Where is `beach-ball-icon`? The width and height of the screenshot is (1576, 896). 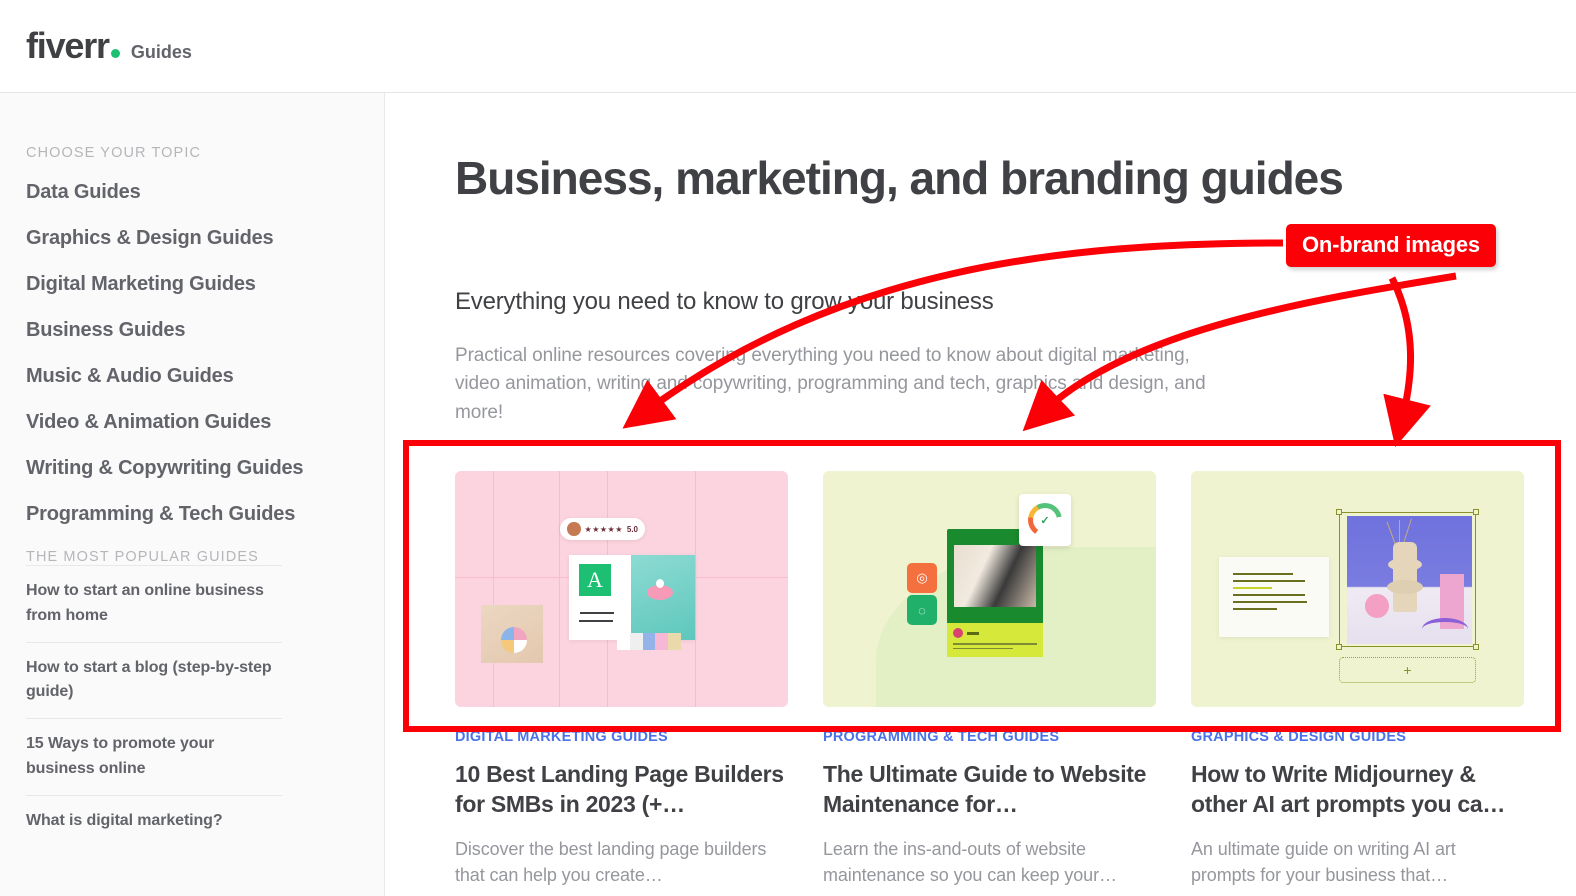 beach-ball-icon is located at coordinates (514, 640).